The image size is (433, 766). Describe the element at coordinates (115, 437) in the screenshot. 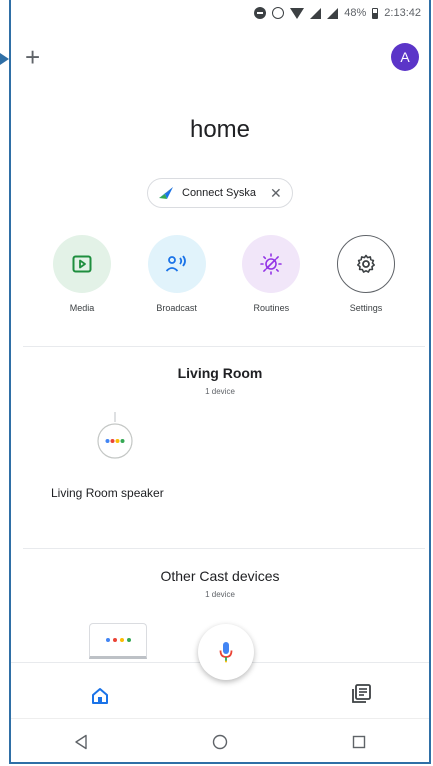

I see `speaker-icon` at that location.